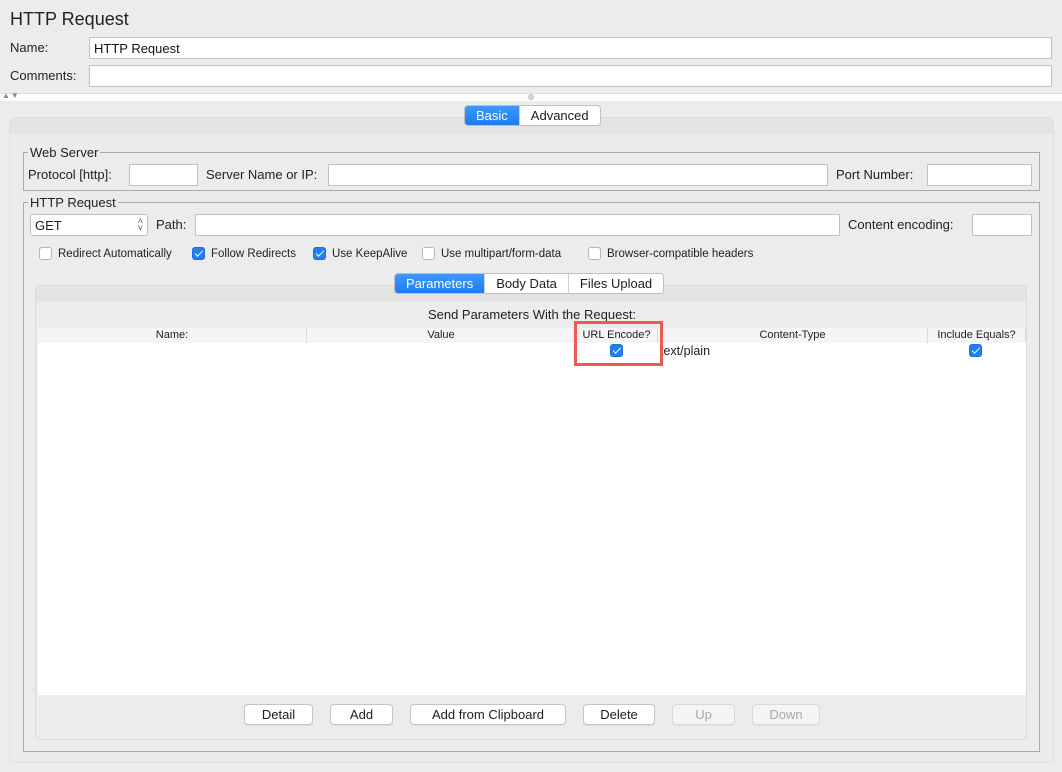 The width and height of the screenshot is (1062, 772). Describe the element at coordinates (11, 95) in the screenshot. I see `splitter-arrows-icon: ▲▼` at that location.